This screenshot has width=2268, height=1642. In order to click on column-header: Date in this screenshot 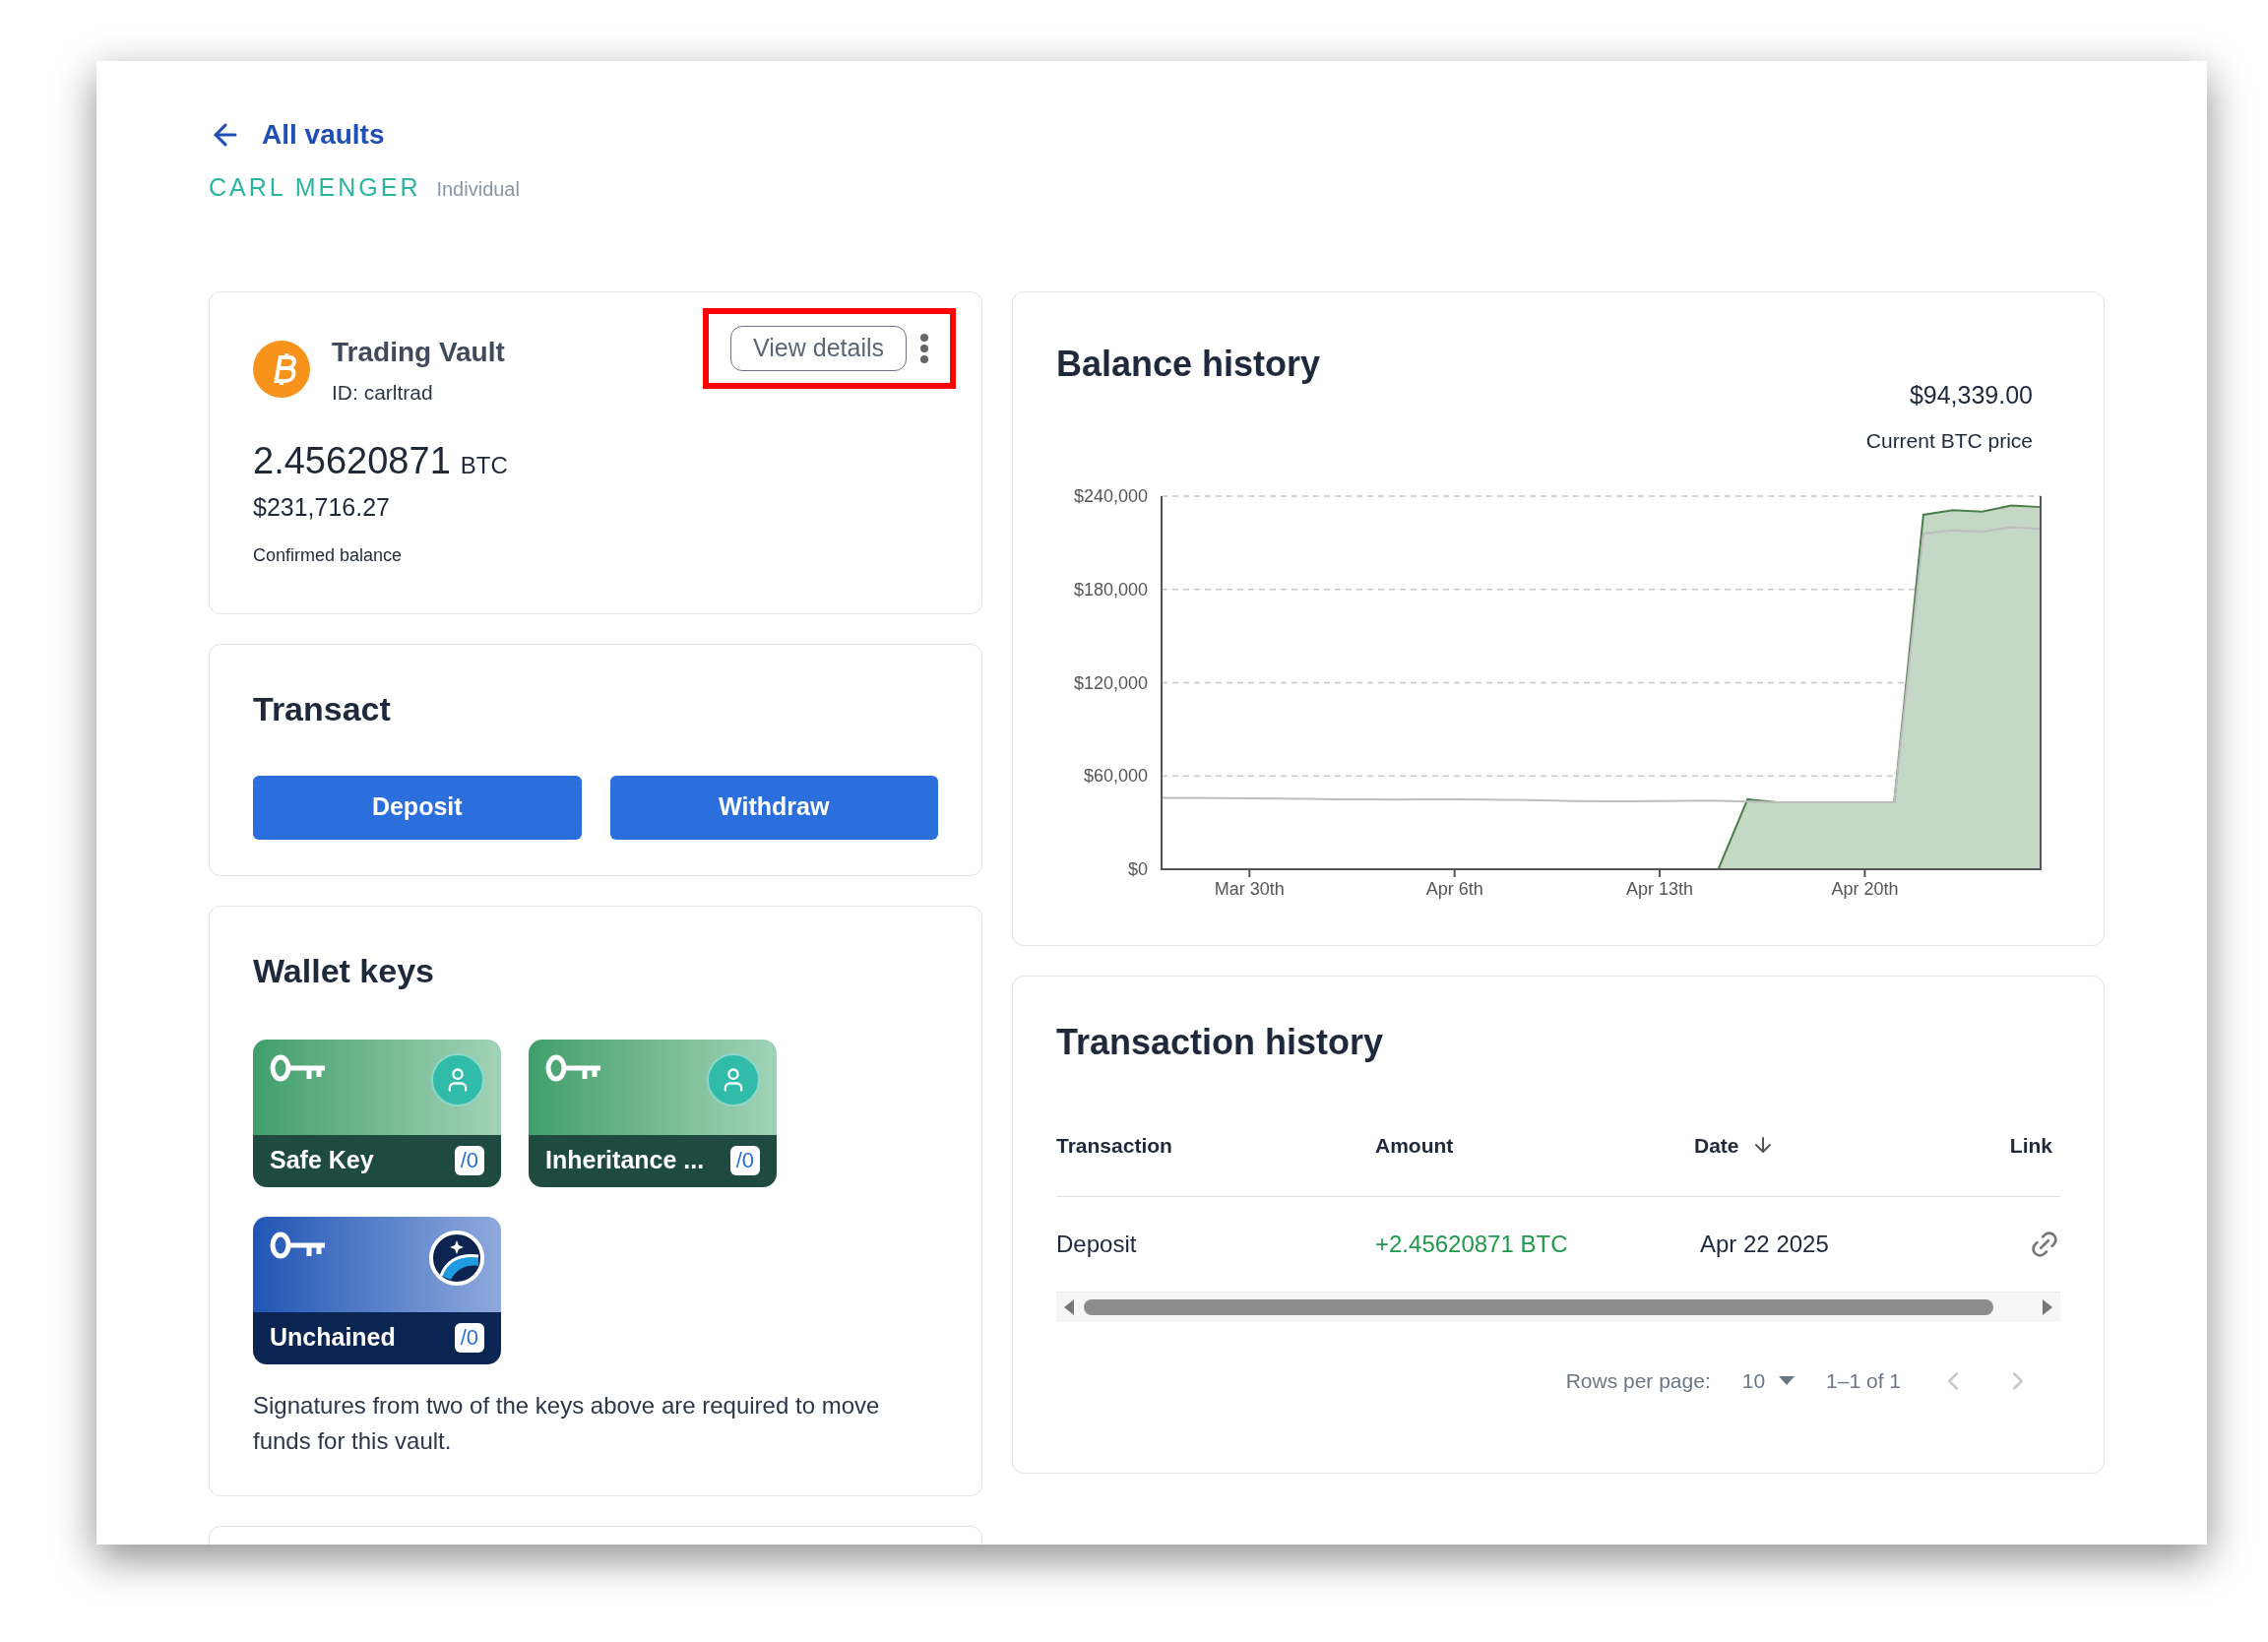, I will do `click(1716, 1145)`.